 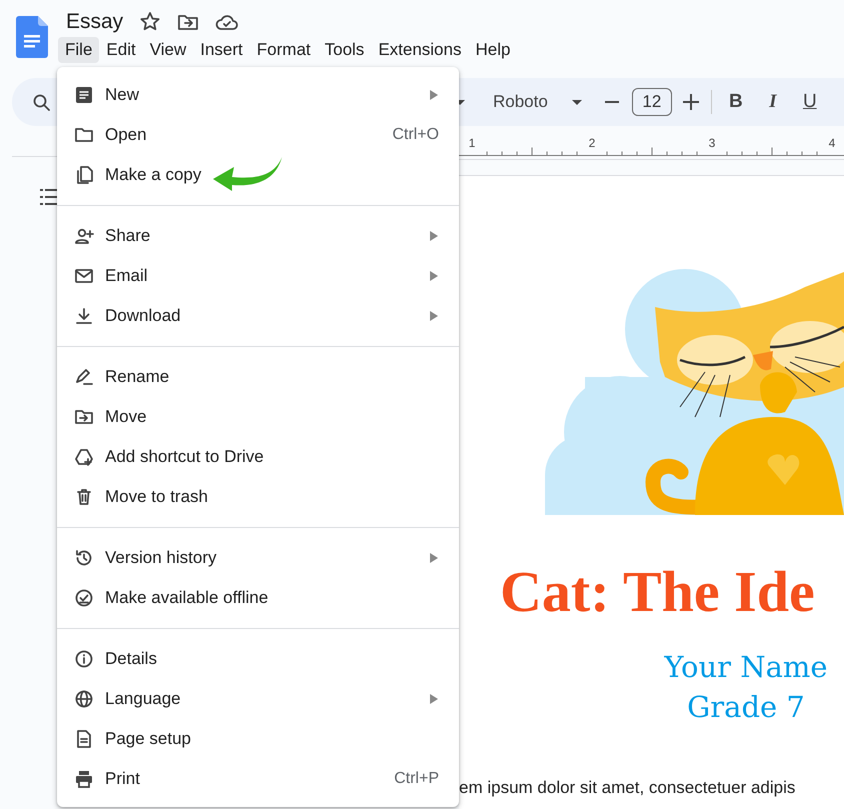 I want to click on document-heading: Cat: The Ide, so click(x=658, y=592).